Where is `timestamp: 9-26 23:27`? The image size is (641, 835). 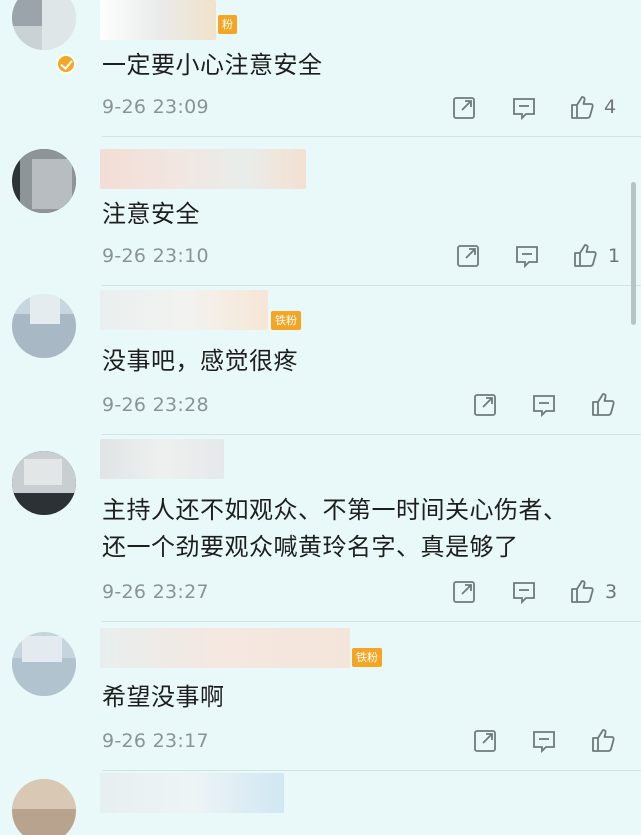 timestamp: 9-26 23:27 is located at coordinates (155, 592).